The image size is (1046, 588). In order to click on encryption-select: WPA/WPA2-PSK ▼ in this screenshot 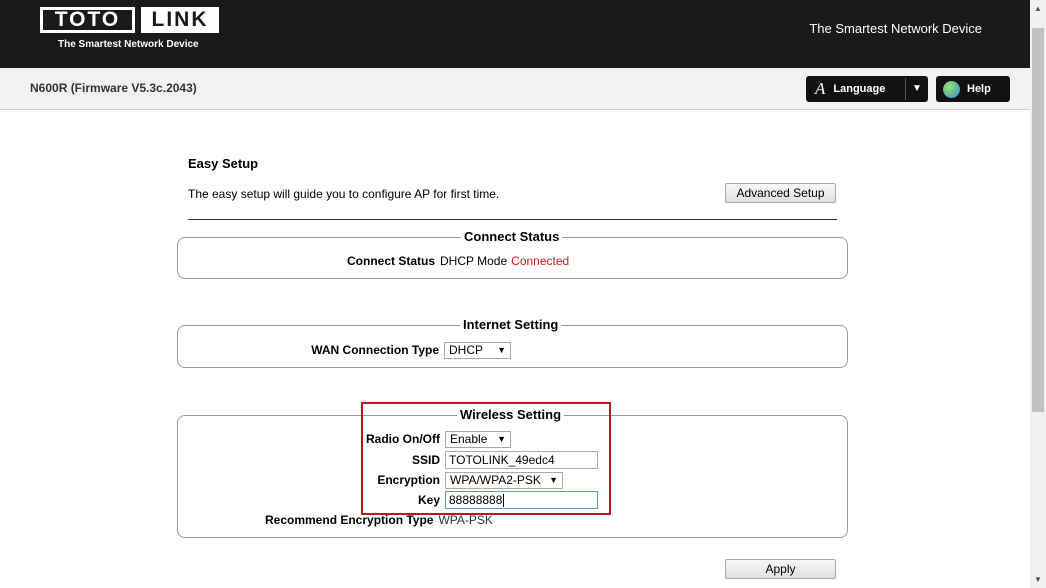, I will do `click(504, 480)`.